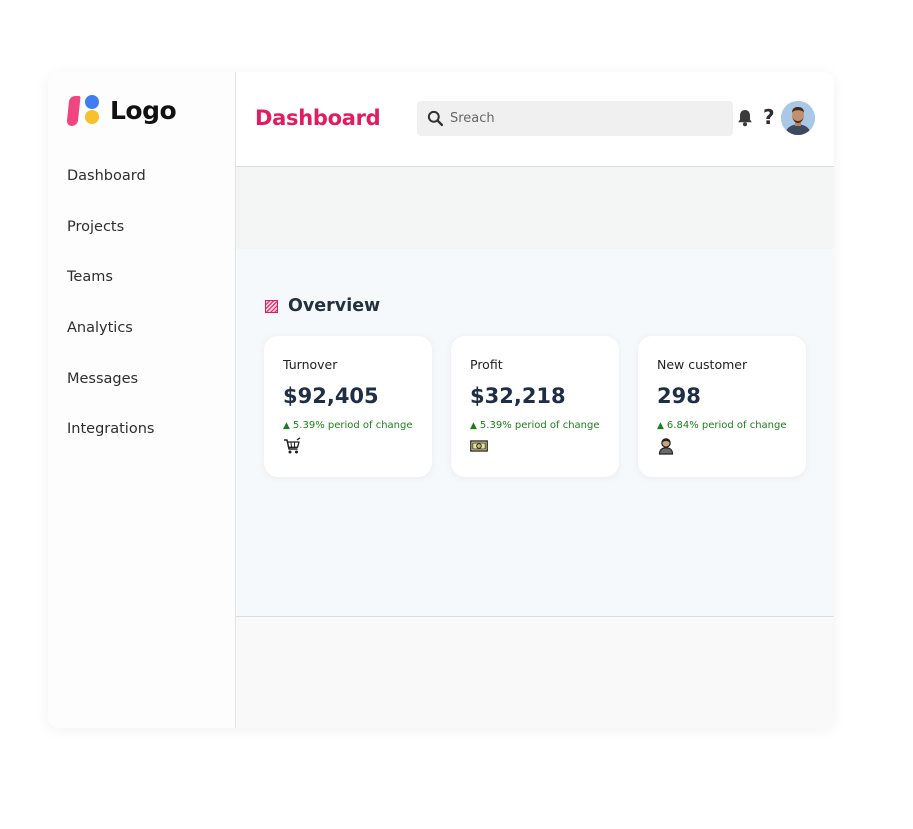 The width and height of the screenshot is (913, 829). I want to click on footer-area, so click(535, 672).